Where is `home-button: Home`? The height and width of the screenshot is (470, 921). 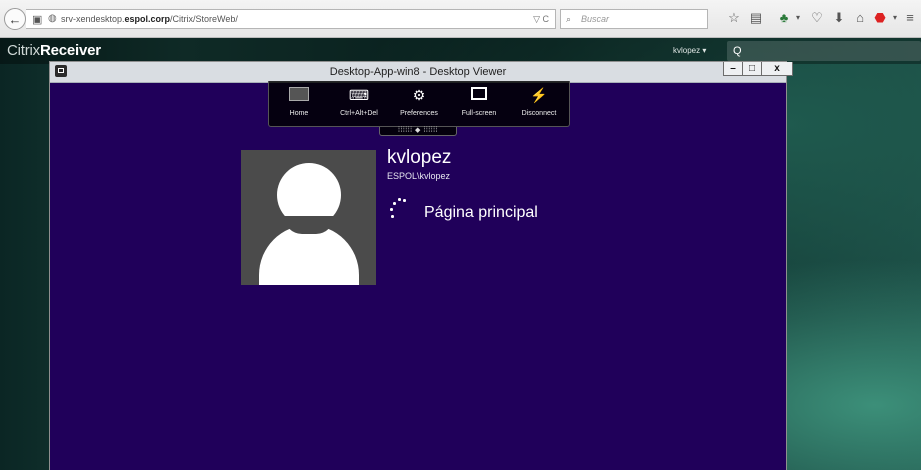
home-button: Home is located at coordinates (299, 103).